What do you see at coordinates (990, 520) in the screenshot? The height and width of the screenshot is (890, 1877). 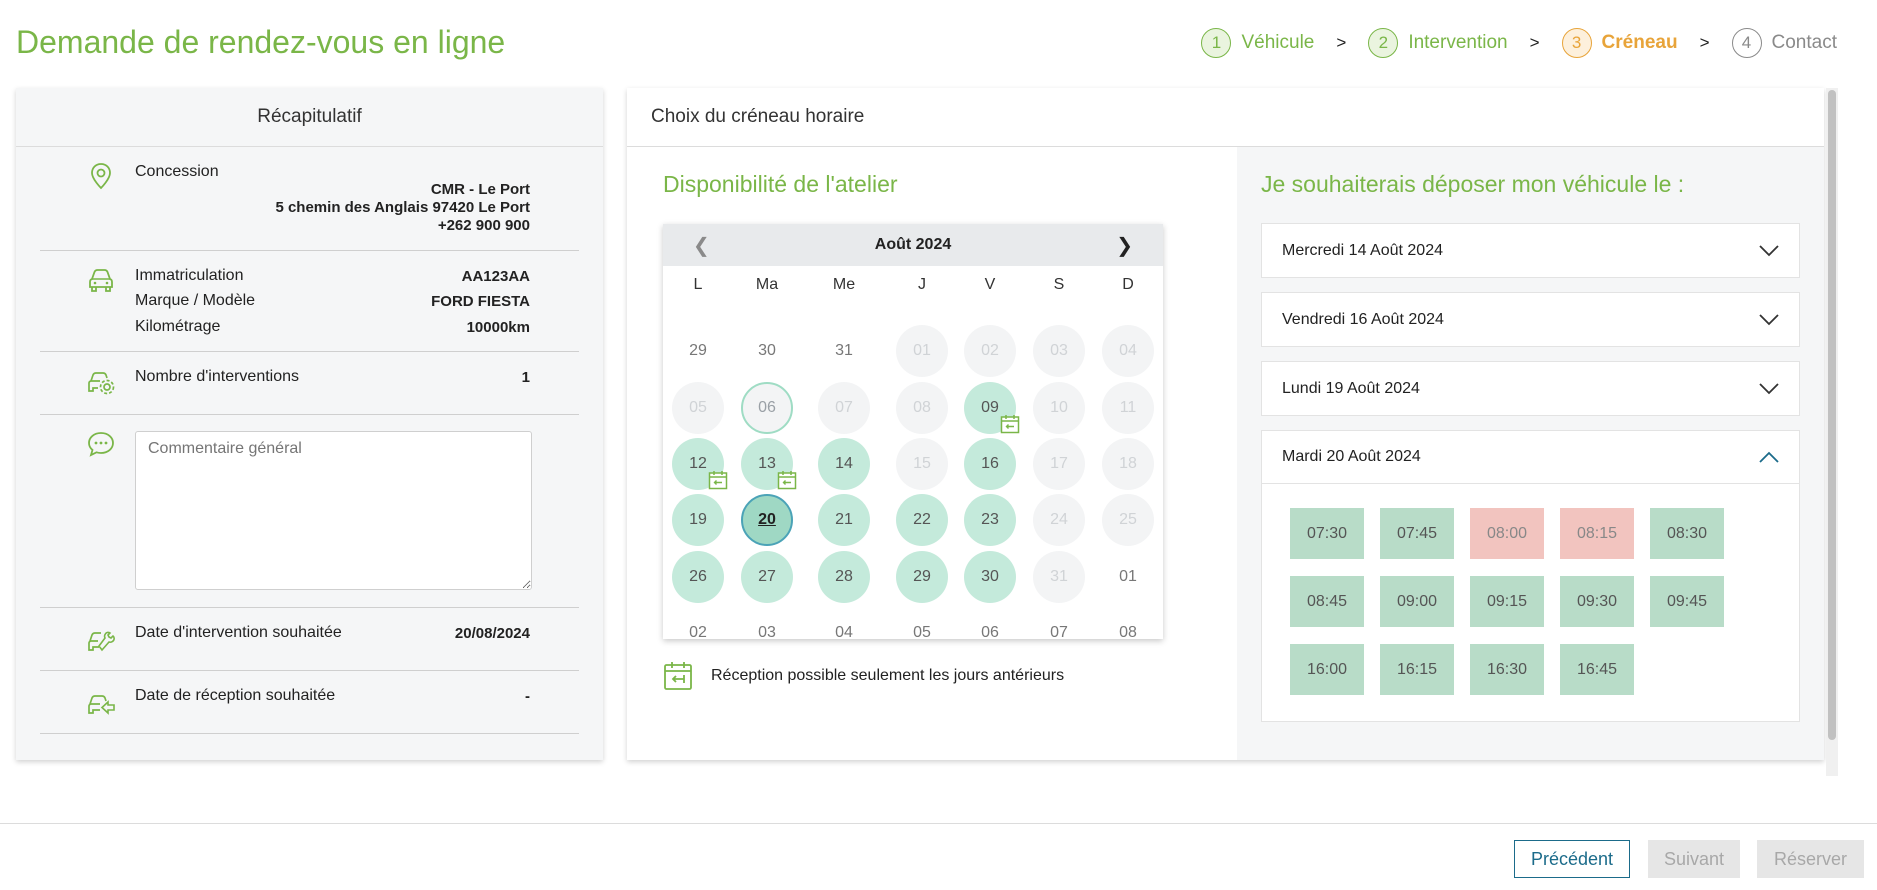 I see `calendar-day: 23` at bounding box center [990, 520].